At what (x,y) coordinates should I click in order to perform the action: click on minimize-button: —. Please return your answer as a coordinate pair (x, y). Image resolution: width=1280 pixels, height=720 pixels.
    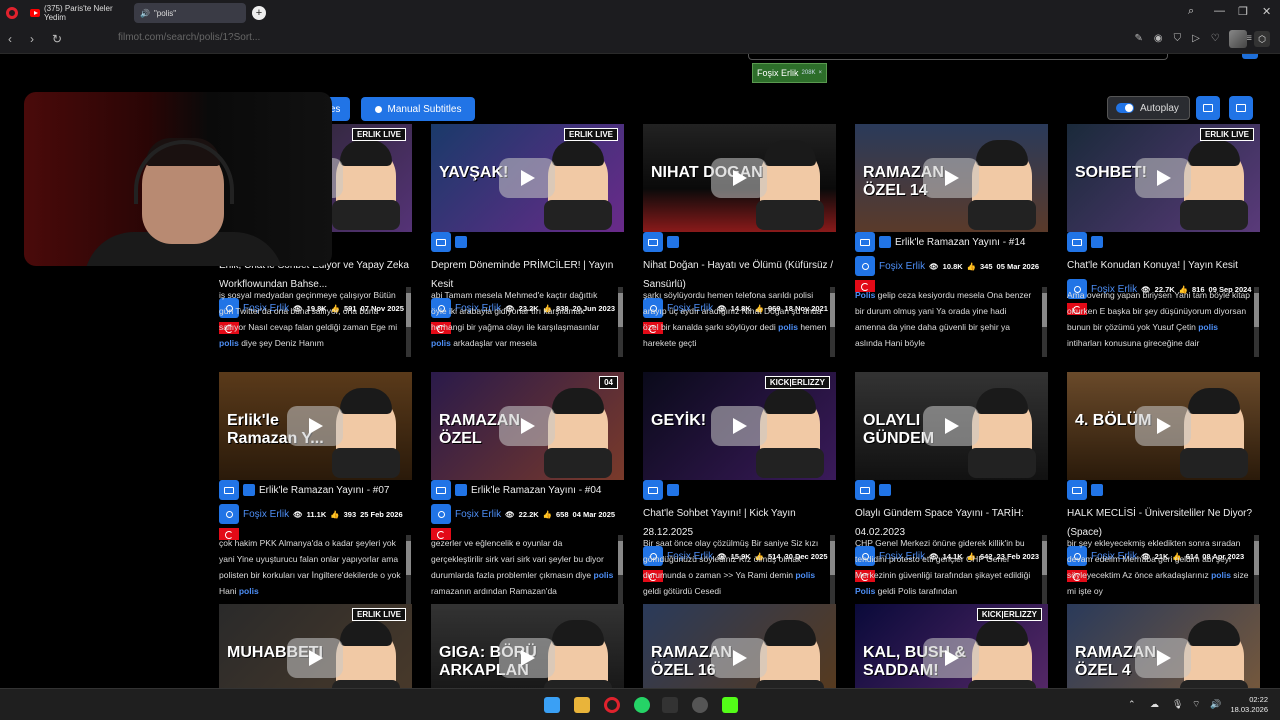
    Looking at the image, I should click on (1219, 11).